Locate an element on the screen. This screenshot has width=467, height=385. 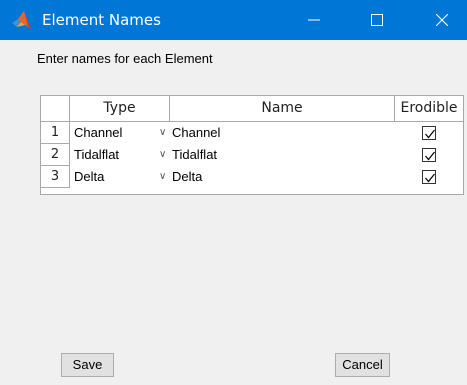
close-icon is located at coordinates (442, 20).